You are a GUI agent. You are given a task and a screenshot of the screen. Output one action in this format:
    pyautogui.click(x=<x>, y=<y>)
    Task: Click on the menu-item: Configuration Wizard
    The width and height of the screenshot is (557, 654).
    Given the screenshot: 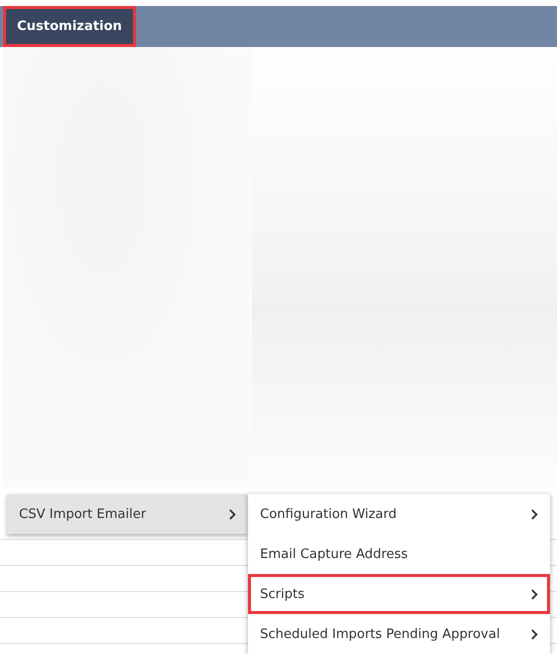 What is the action you would take?
    pyautogui.click(x=399, y=514)
    